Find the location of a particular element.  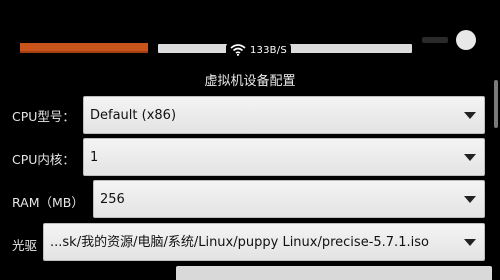

cpu-cores-label: CPU内核： is located at coordinates (43, 159).